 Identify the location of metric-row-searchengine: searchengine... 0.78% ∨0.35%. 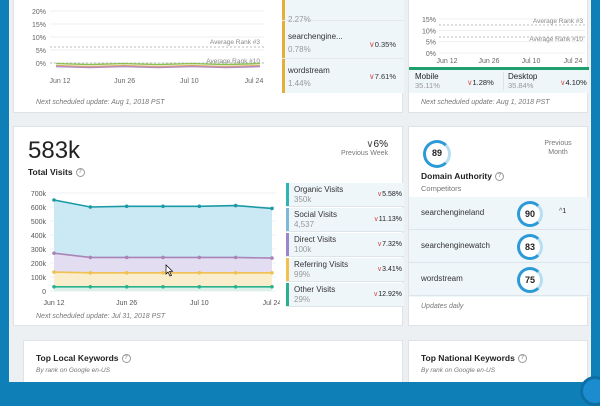
(343, 43).